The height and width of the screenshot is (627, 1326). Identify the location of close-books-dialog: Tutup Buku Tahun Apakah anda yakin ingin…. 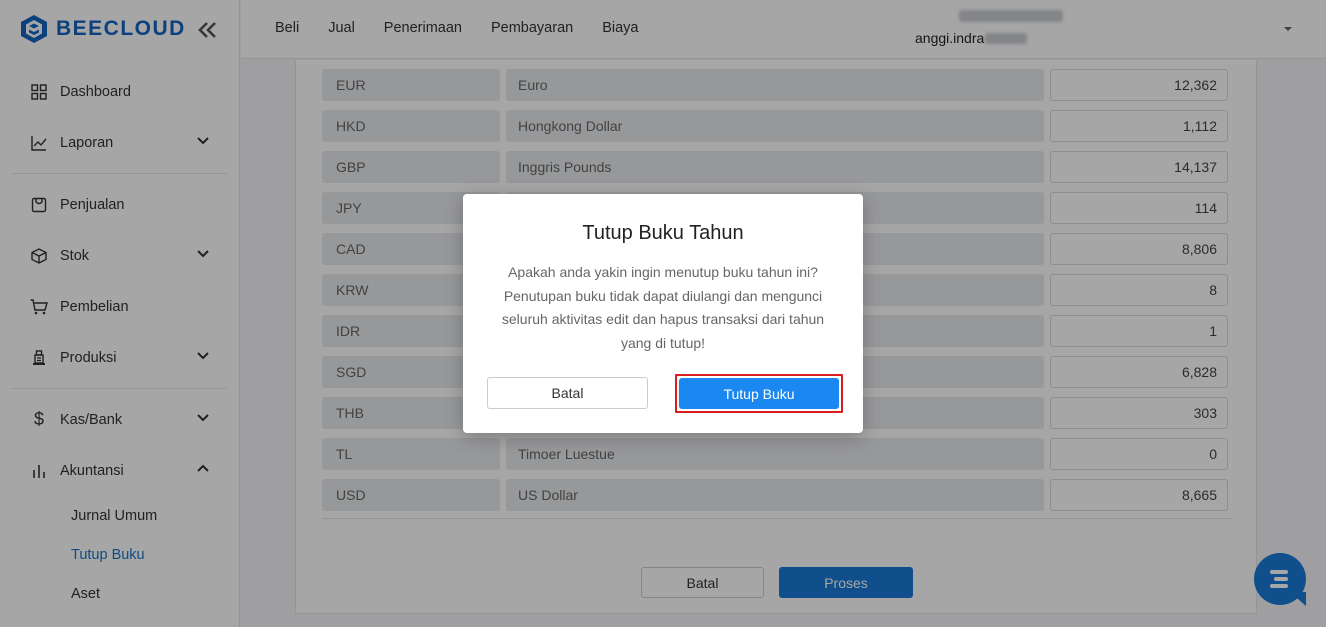
(663, 313).